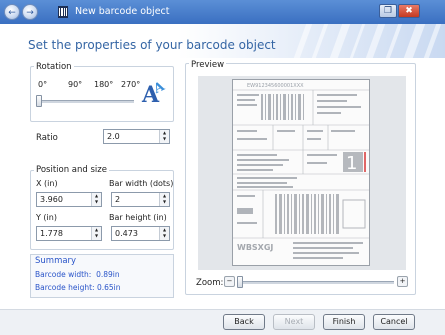  Describe the element at coordinates (43, 84) in the screenshot. I see `rotation-tick-0: 0°` at that location.